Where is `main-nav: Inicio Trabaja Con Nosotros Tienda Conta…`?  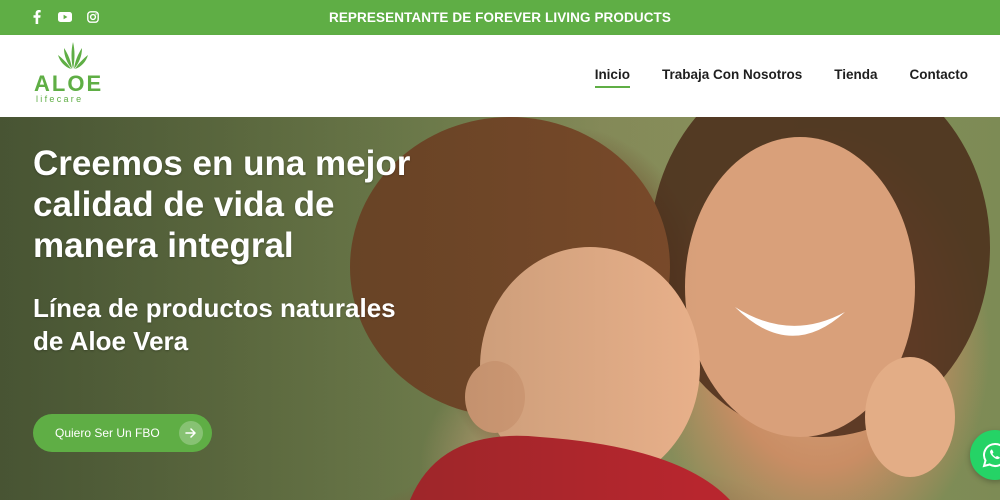 main-nav: Inicio Trabaja Con Nosotros Tienda Conta… is located at coordinates (781, 77).